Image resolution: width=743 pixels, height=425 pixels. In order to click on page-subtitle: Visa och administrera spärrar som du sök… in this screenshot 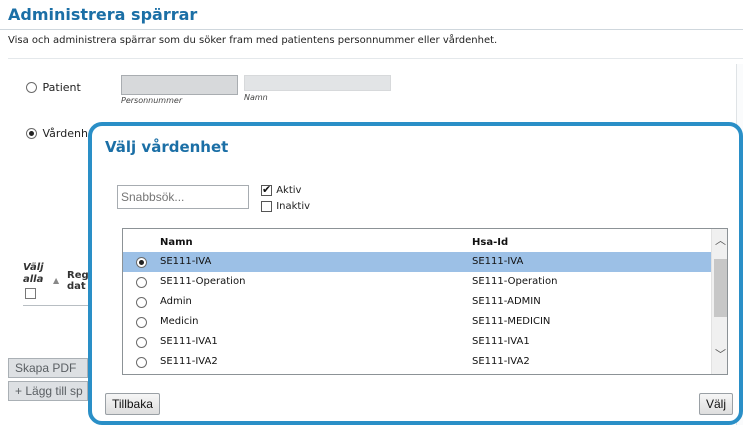, I will do `click(253, 40)`.